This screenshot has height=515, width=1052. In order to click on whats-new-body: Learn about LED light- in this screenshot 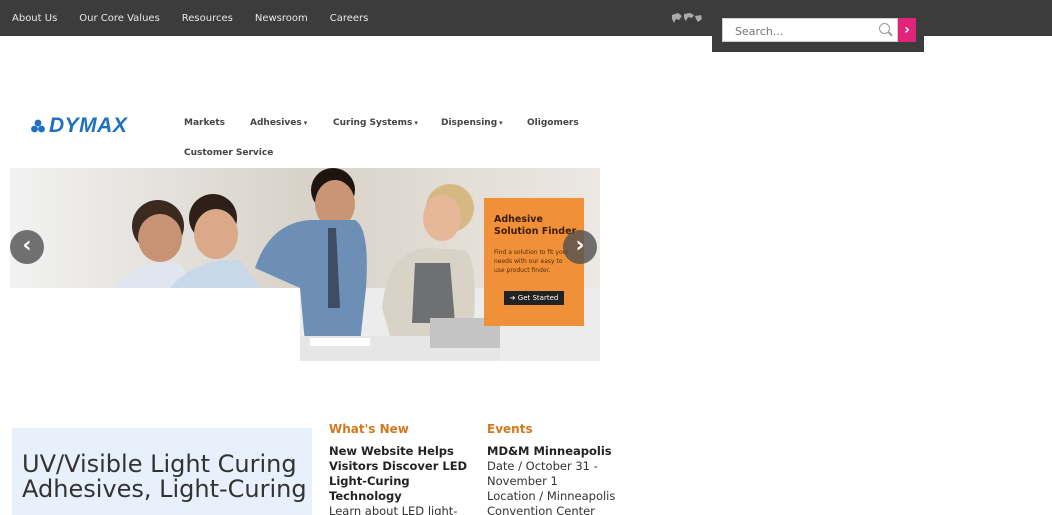, I will do `click(393, 509)`.